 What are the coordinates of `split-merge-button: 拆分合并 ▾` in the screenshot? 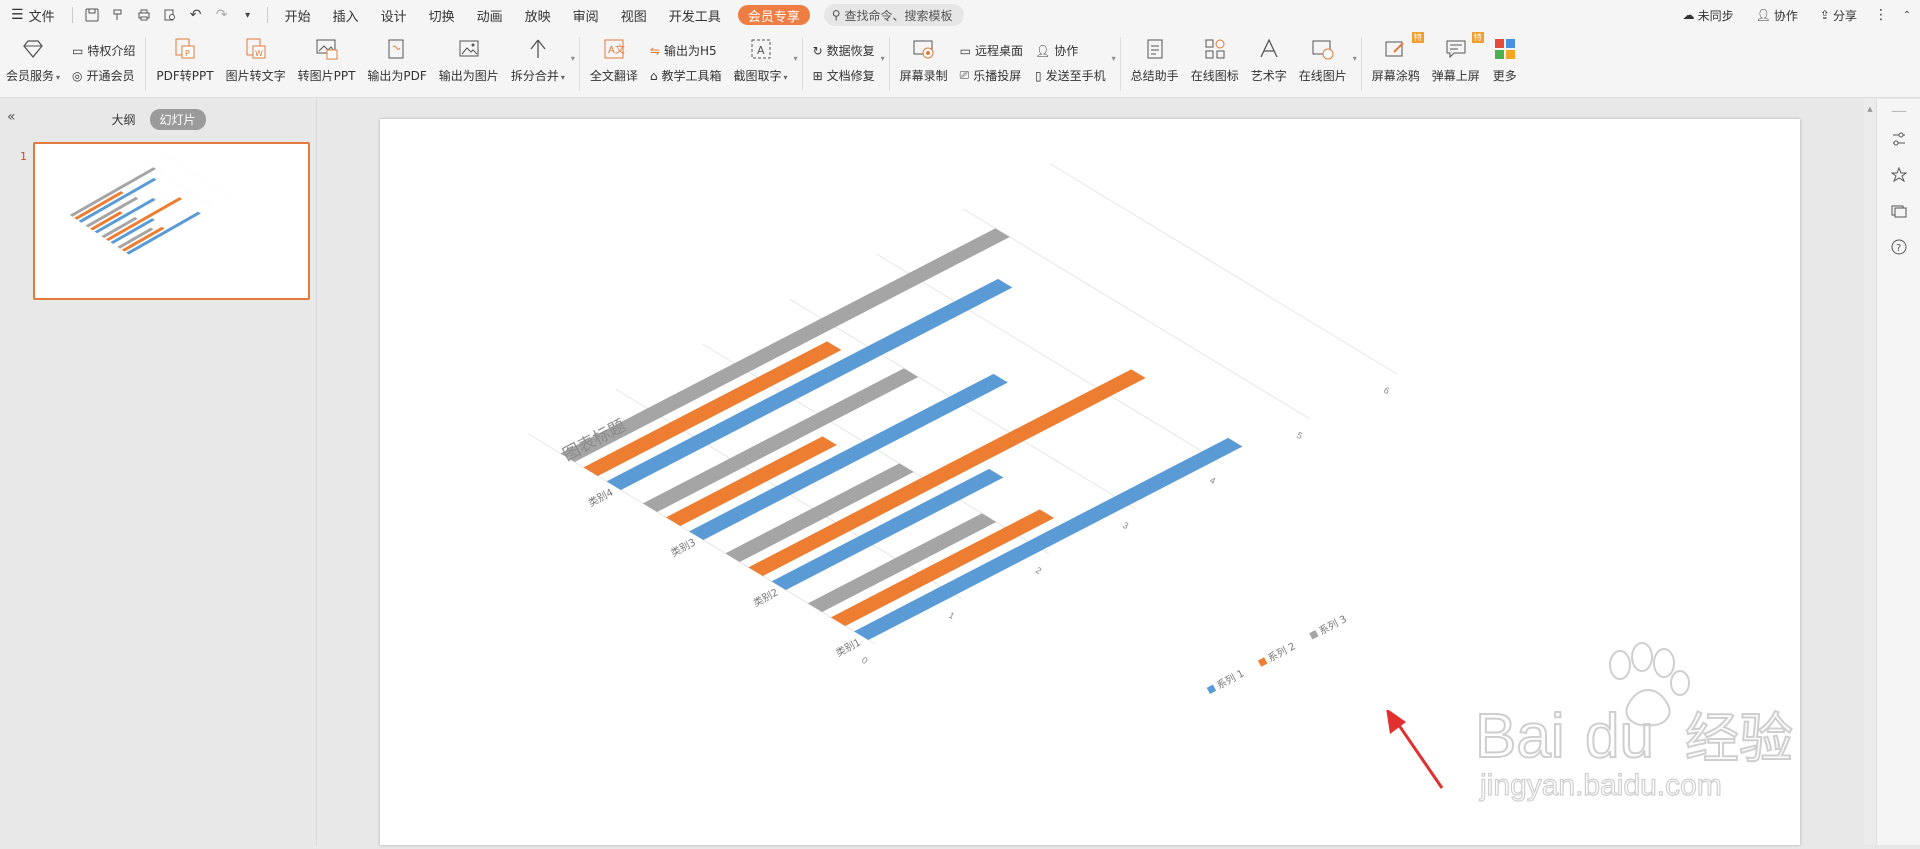 It's located at (538, 64).